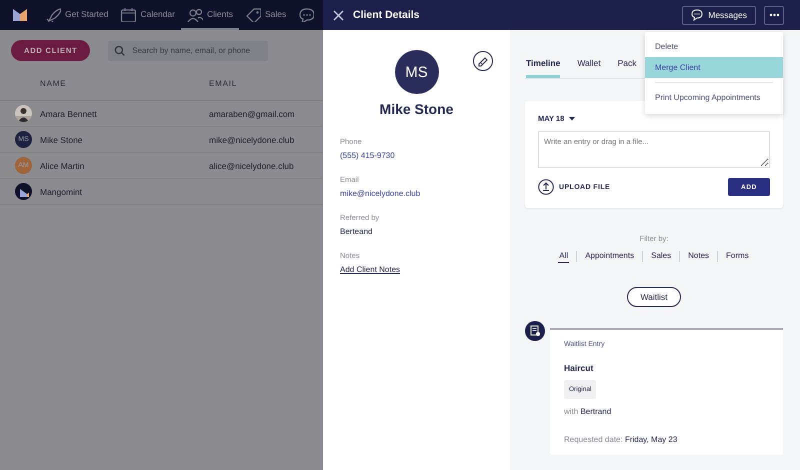 This screenshot has width=800, height=470. I want to click on waitlist-button: Waitlist, so click(654, 297).